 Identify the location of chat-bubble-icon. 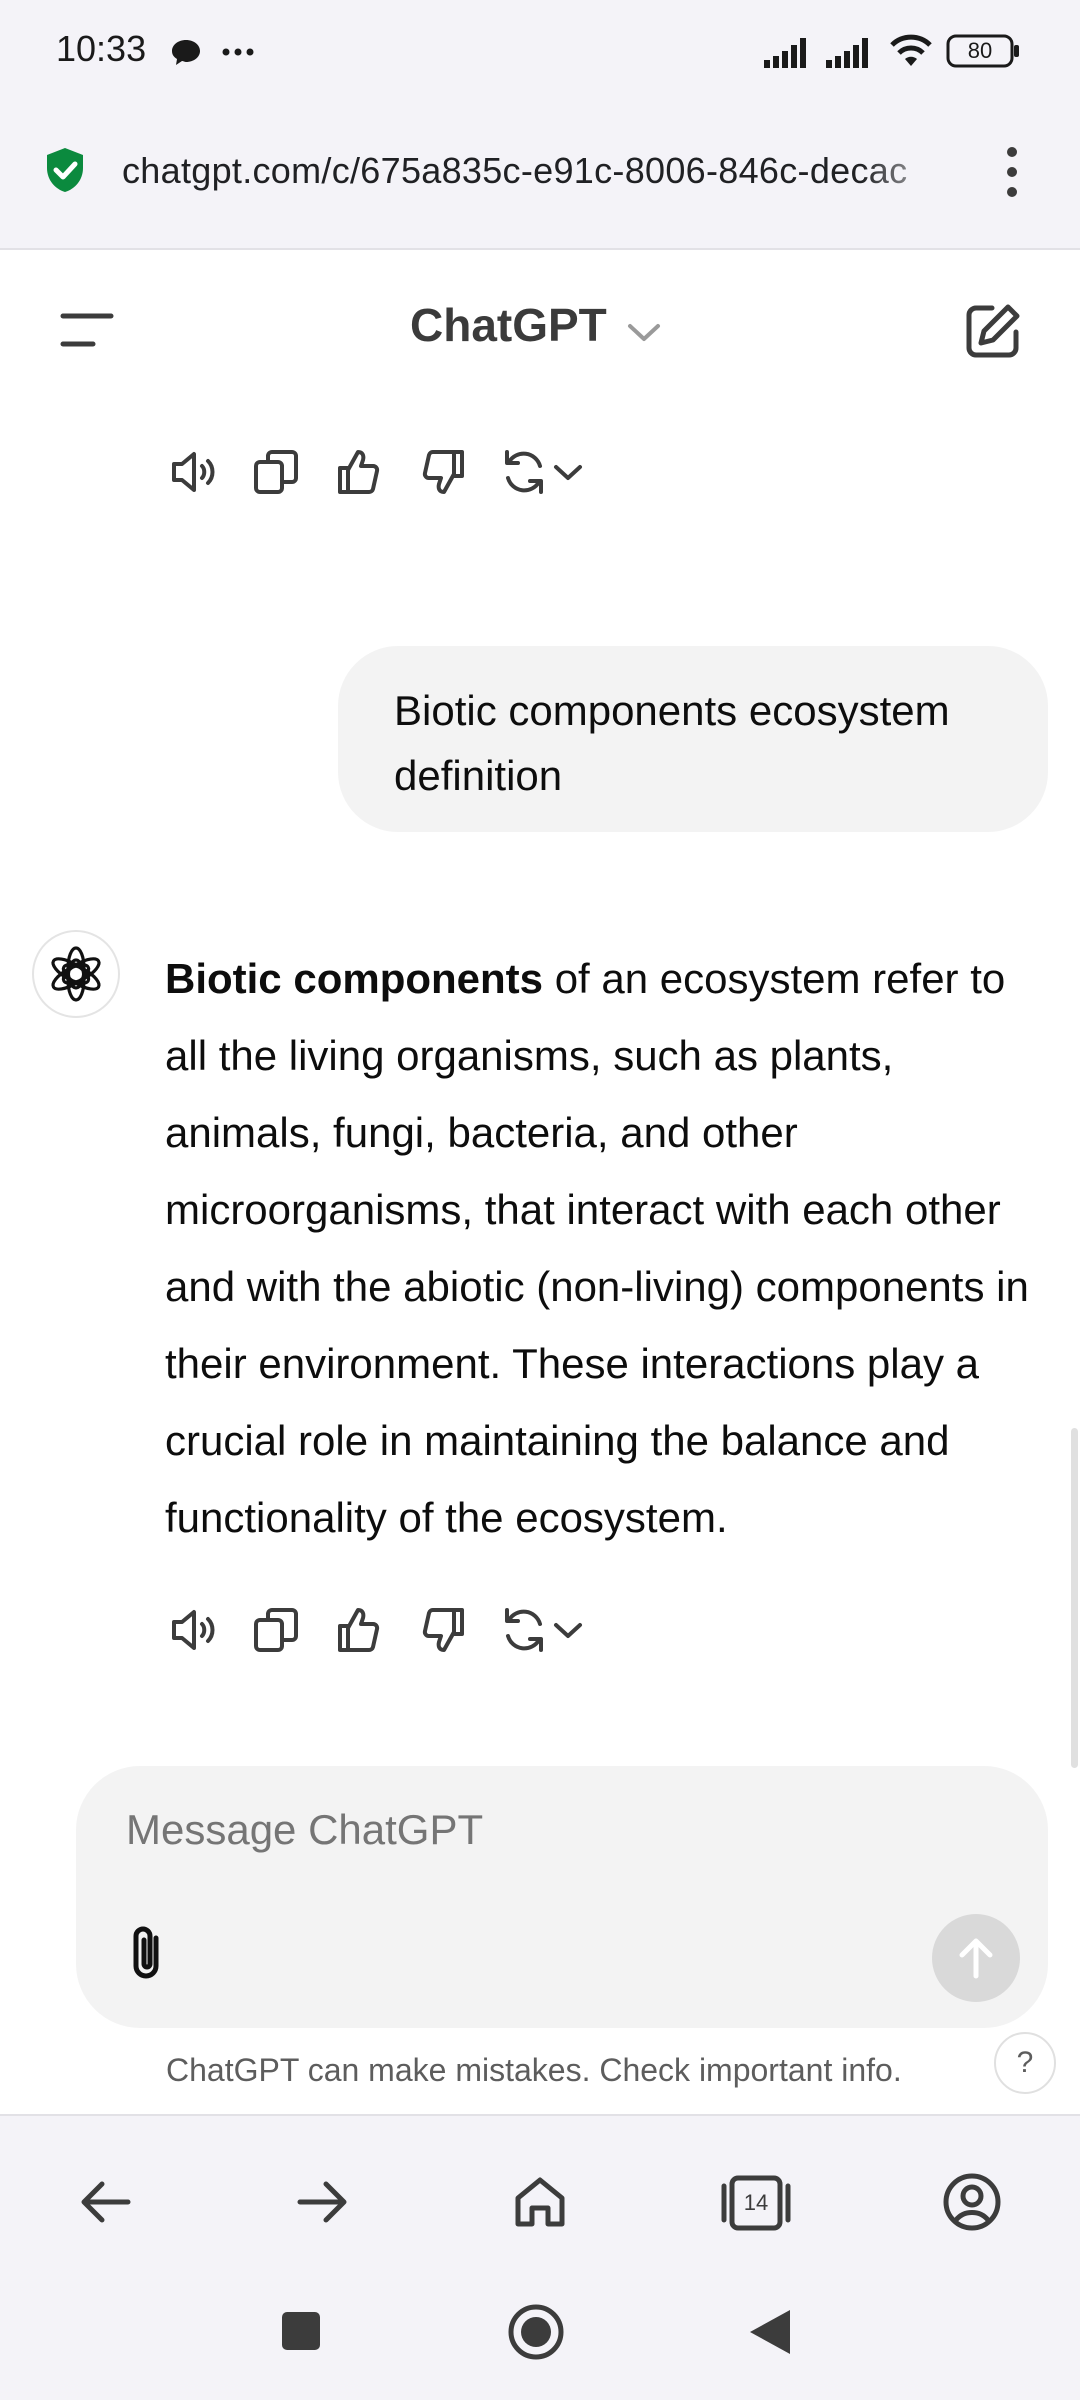
(186, 53).